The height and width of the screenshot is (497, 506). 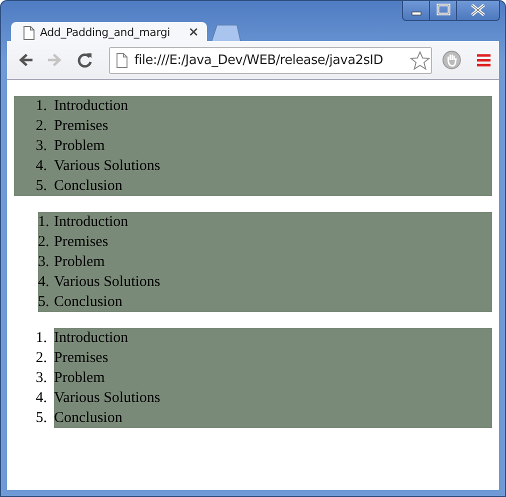 I want to click on close-button, so click(x=478, y=11).